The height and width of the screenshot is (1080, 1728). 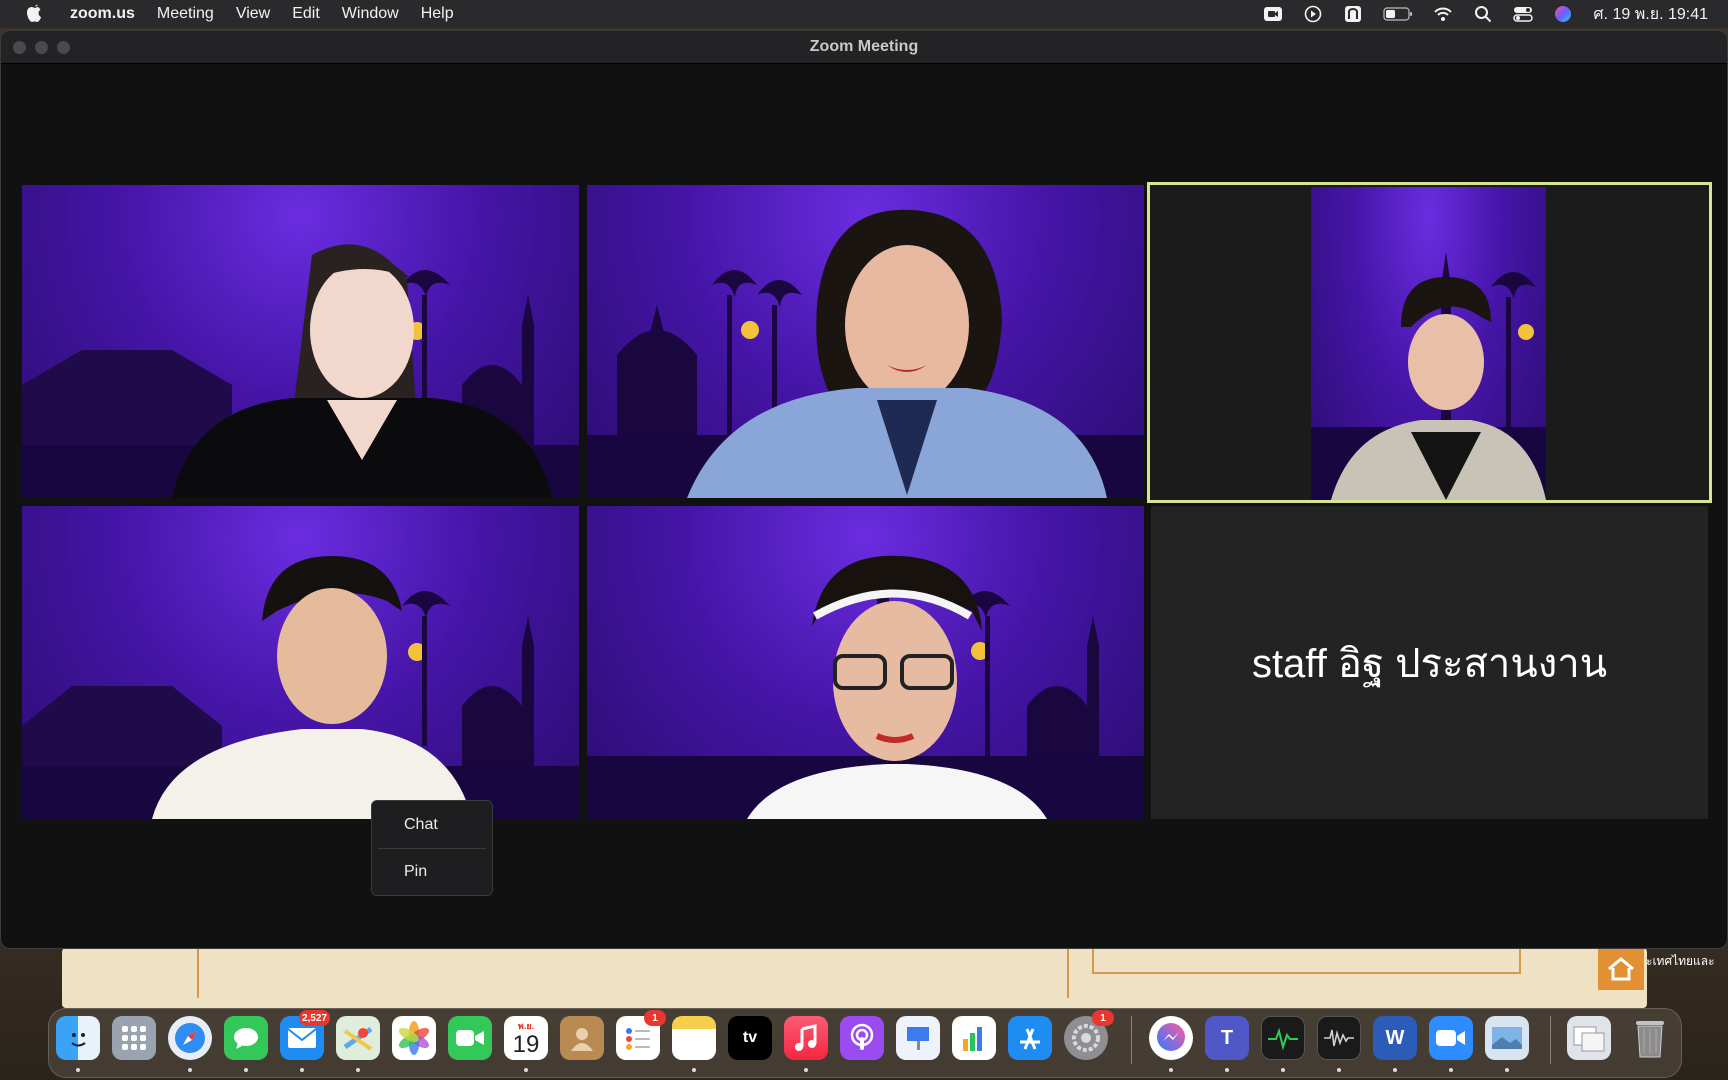 What do you see at coordinates (190, 1038) in the screenshot?
I see `safari-icon` at bounding box center [190, 1038].